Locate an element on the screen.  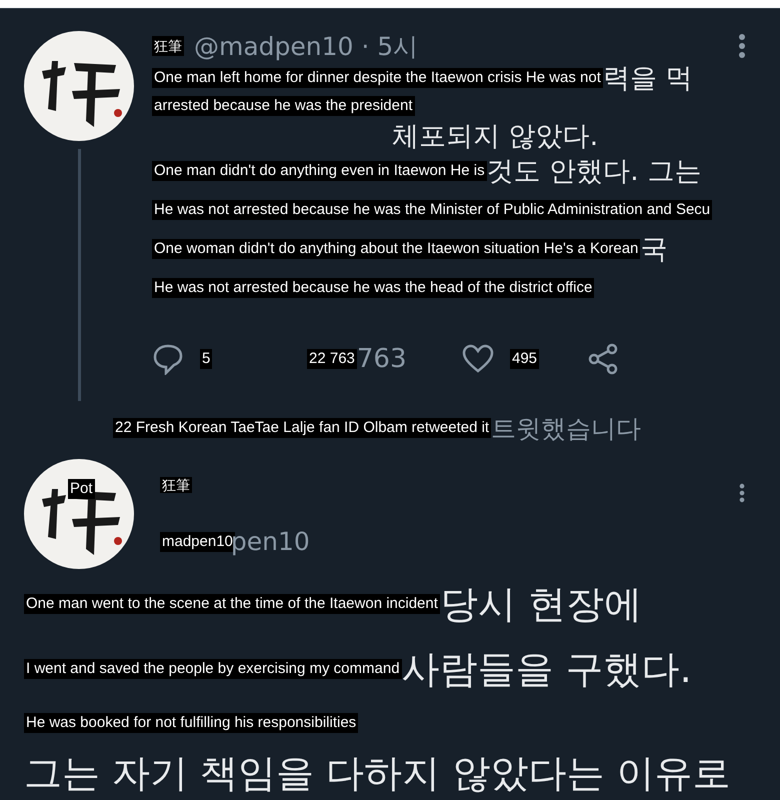
tweet-text: 당시 현장에 is located at coordinates (541, 604).